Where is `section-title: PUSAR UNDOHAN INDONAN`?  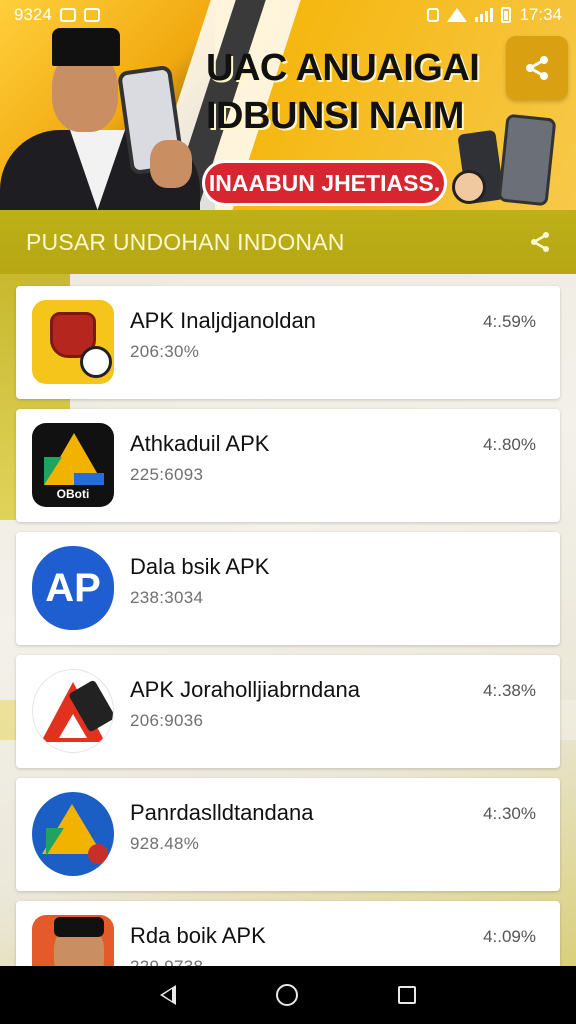
section-title: PUSAR UNDOHAN INDONAN is located at coordinates (185, 241).